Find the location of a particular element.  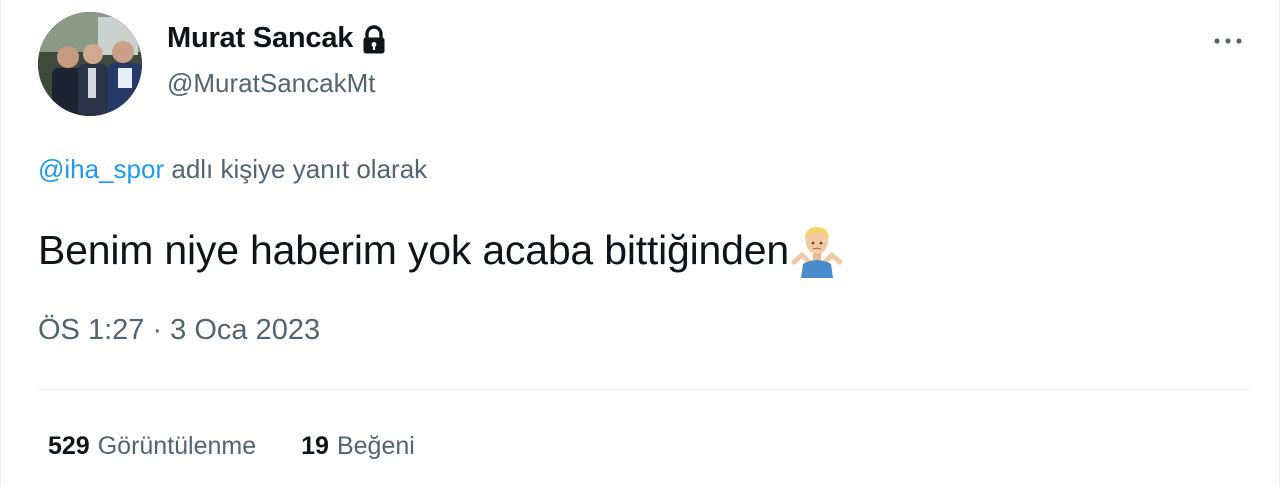

user-handle: @MuratSancakMt is located at coordinates (271, 83).